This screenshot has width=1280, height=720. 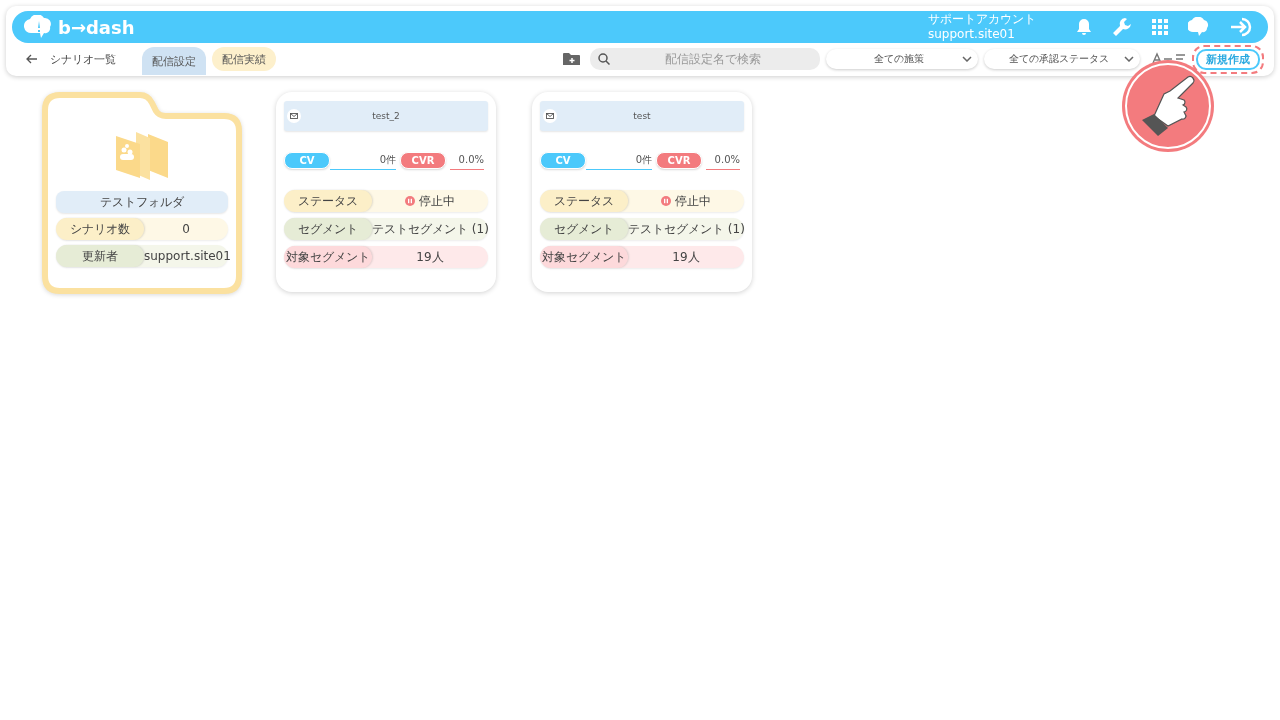 I want to click on scenario-card: test_2 CV 0件 CVR 0.0% ステータス 停止中 セグメント テストセグメント (1) 対象セグメント 19人, so click(x=386, y=192).